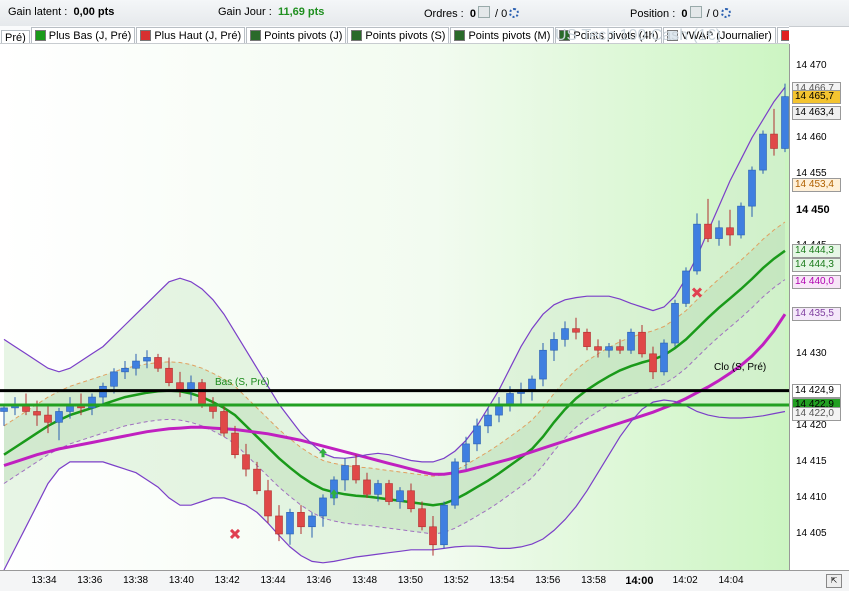 The image size is (849, 591). I want to click on position-icon, so click(695, 12).